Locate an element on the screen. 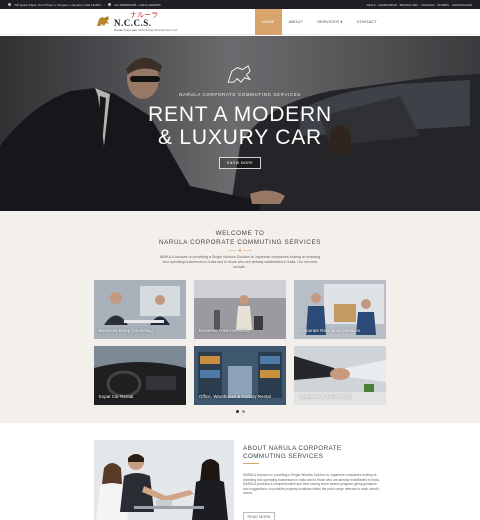 The height and width of the screenshot is (520, 480). main-nav: HOME ABOUT SERVICES ▾ CONTACT is located at coordinates (319, 21).